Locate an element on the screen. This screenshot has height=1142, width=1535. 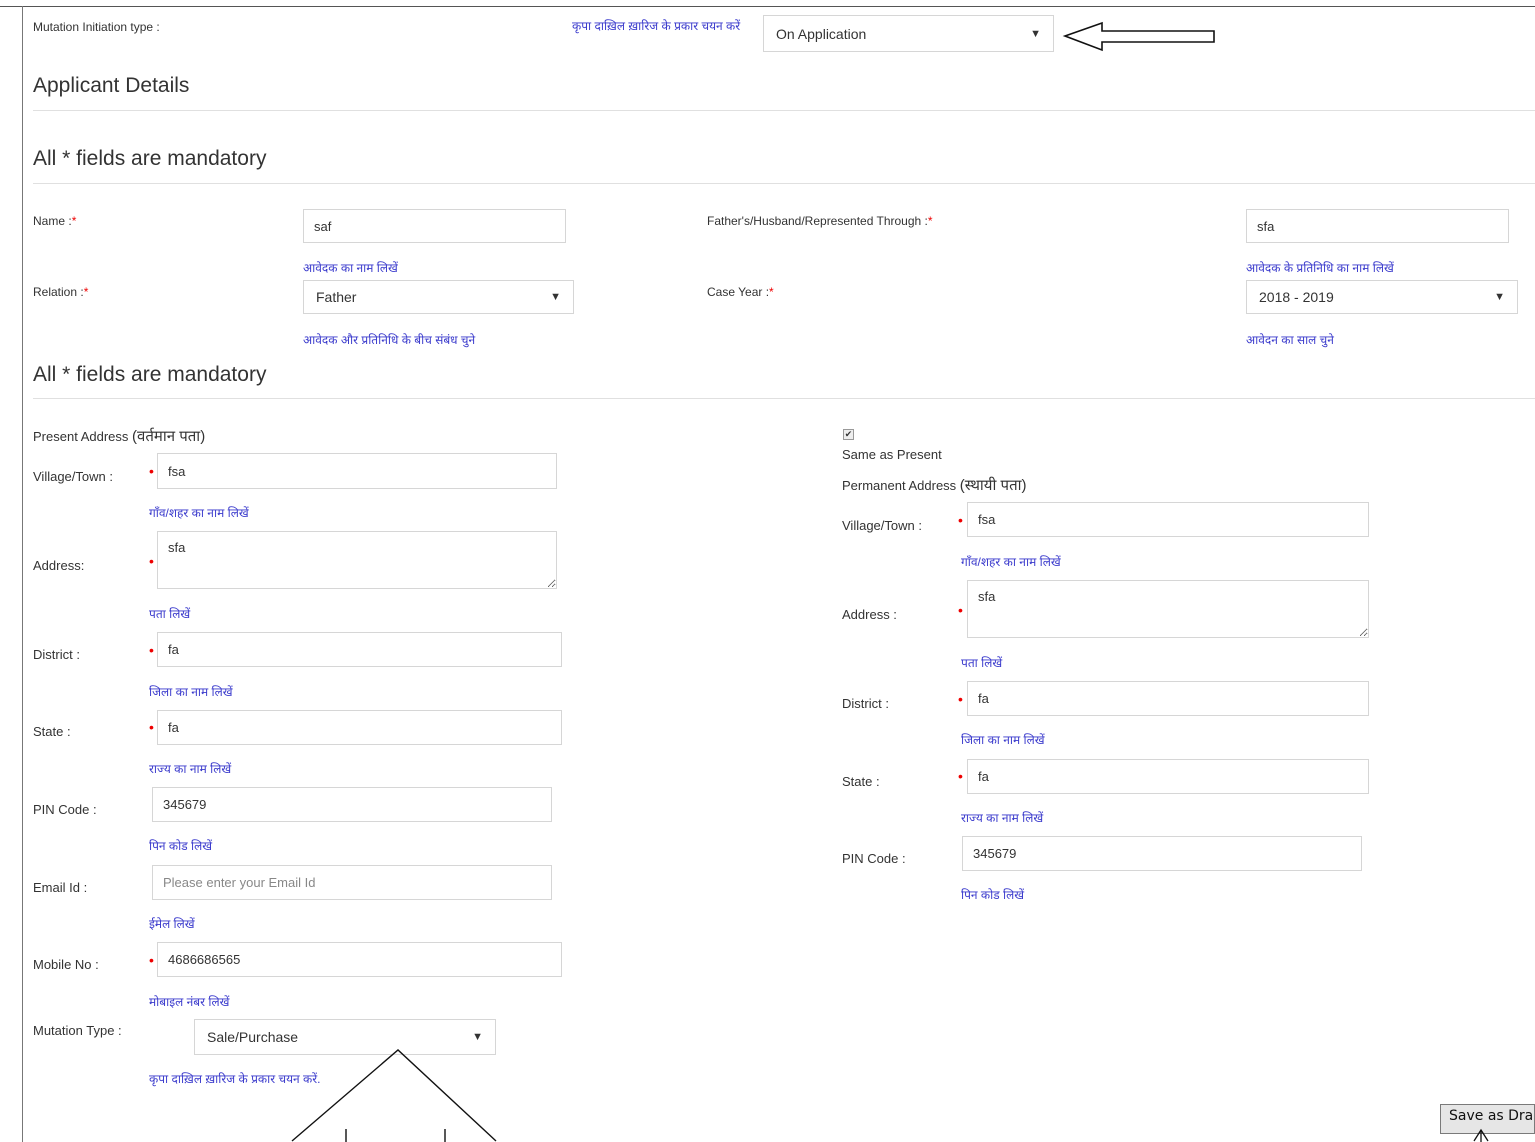
case-year-value: 2018 - 2019 is located at coordinates (1296, 297).